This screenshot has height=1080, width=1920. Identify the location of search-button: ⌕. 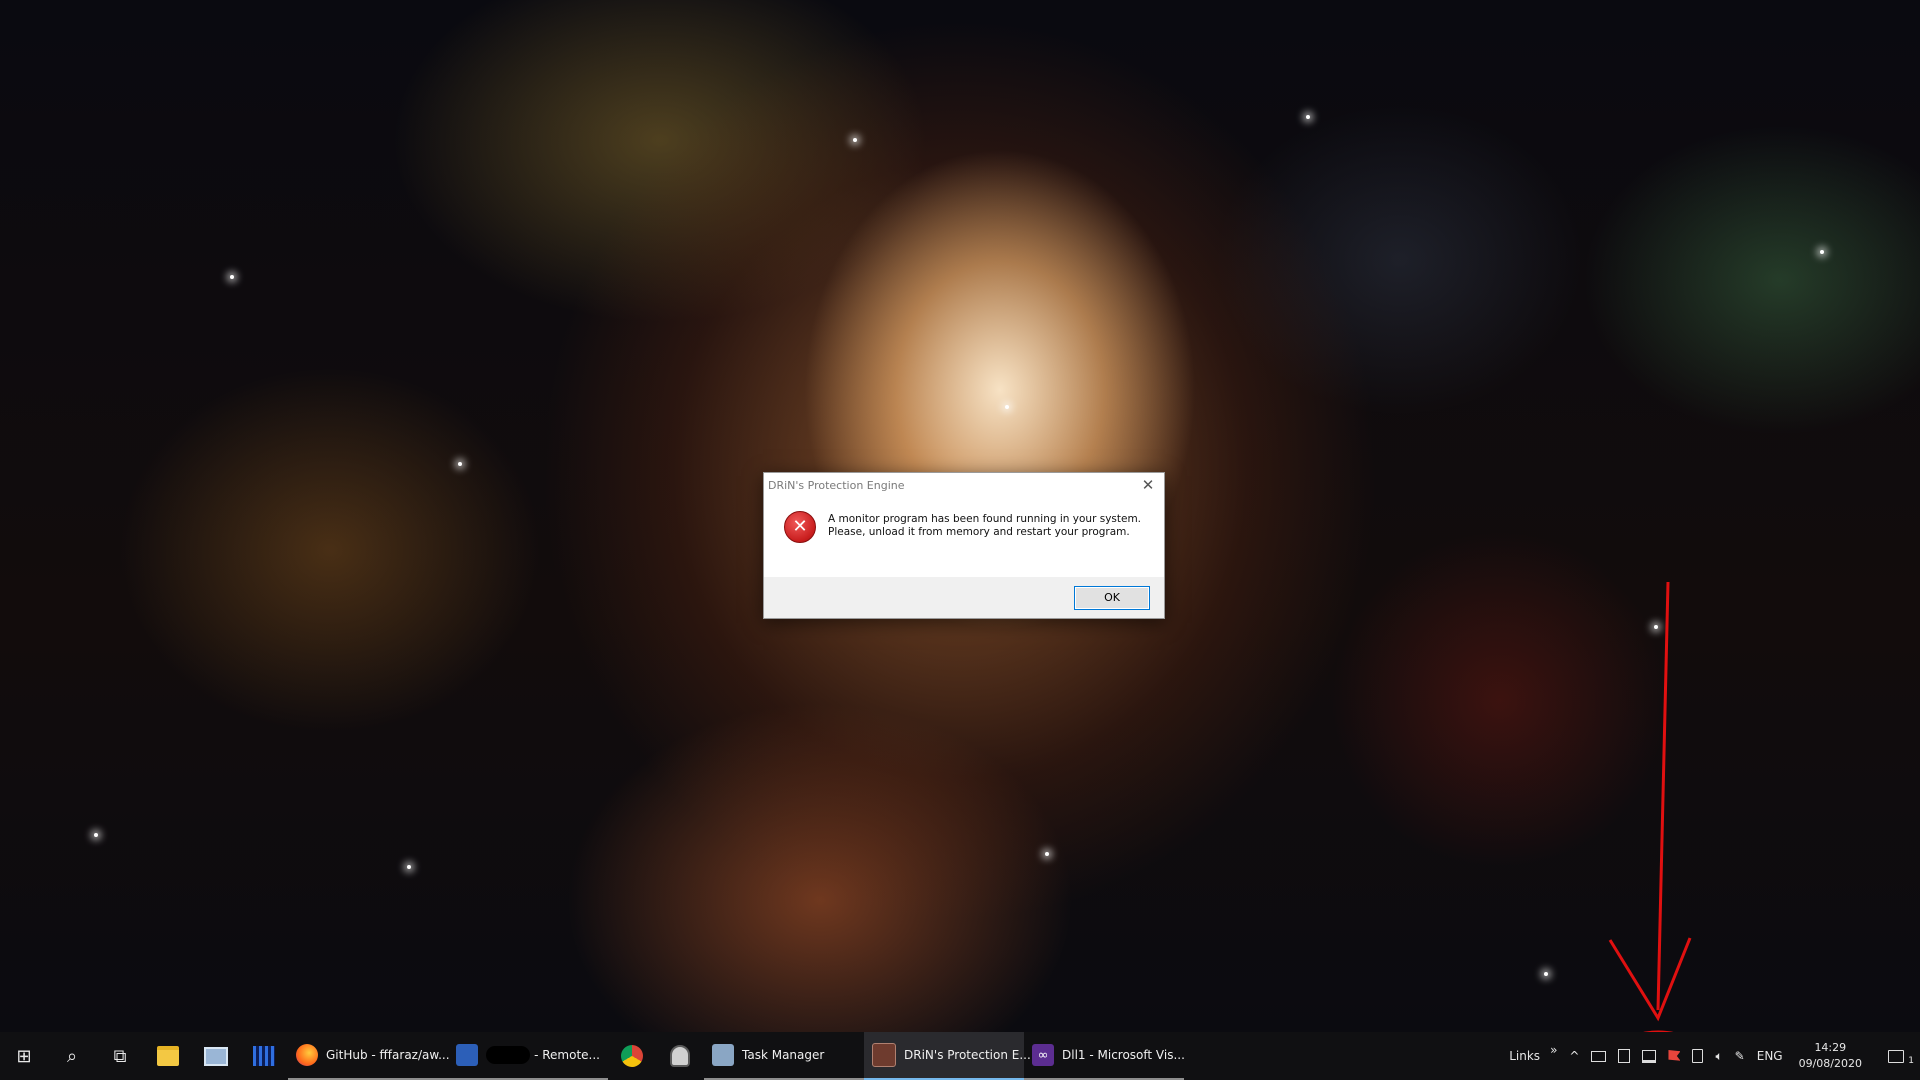
(72, 1056).